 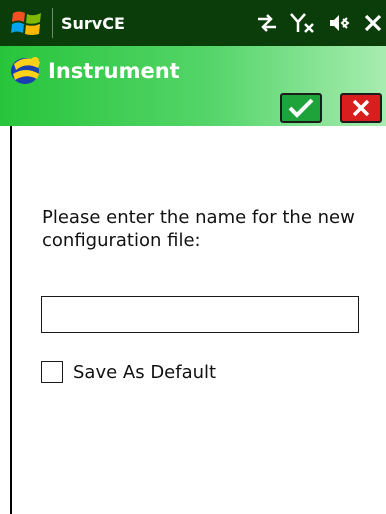 I want to click on system-tray, so click(x=319, y=23).